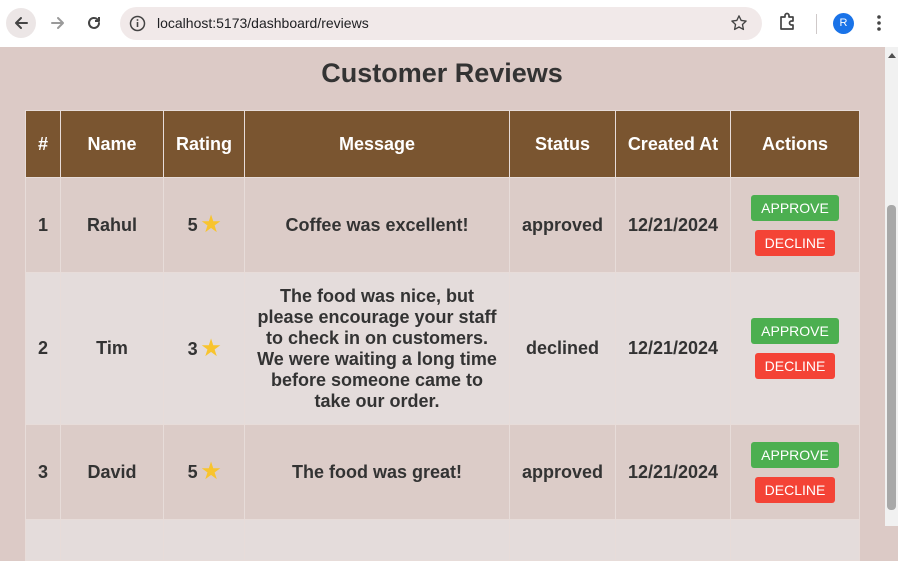 The width and height of the screenshot is (898, 561). Describe the element at coordinates (112, 144) in the screenshot. I see `column-header-name: Name` at that location.